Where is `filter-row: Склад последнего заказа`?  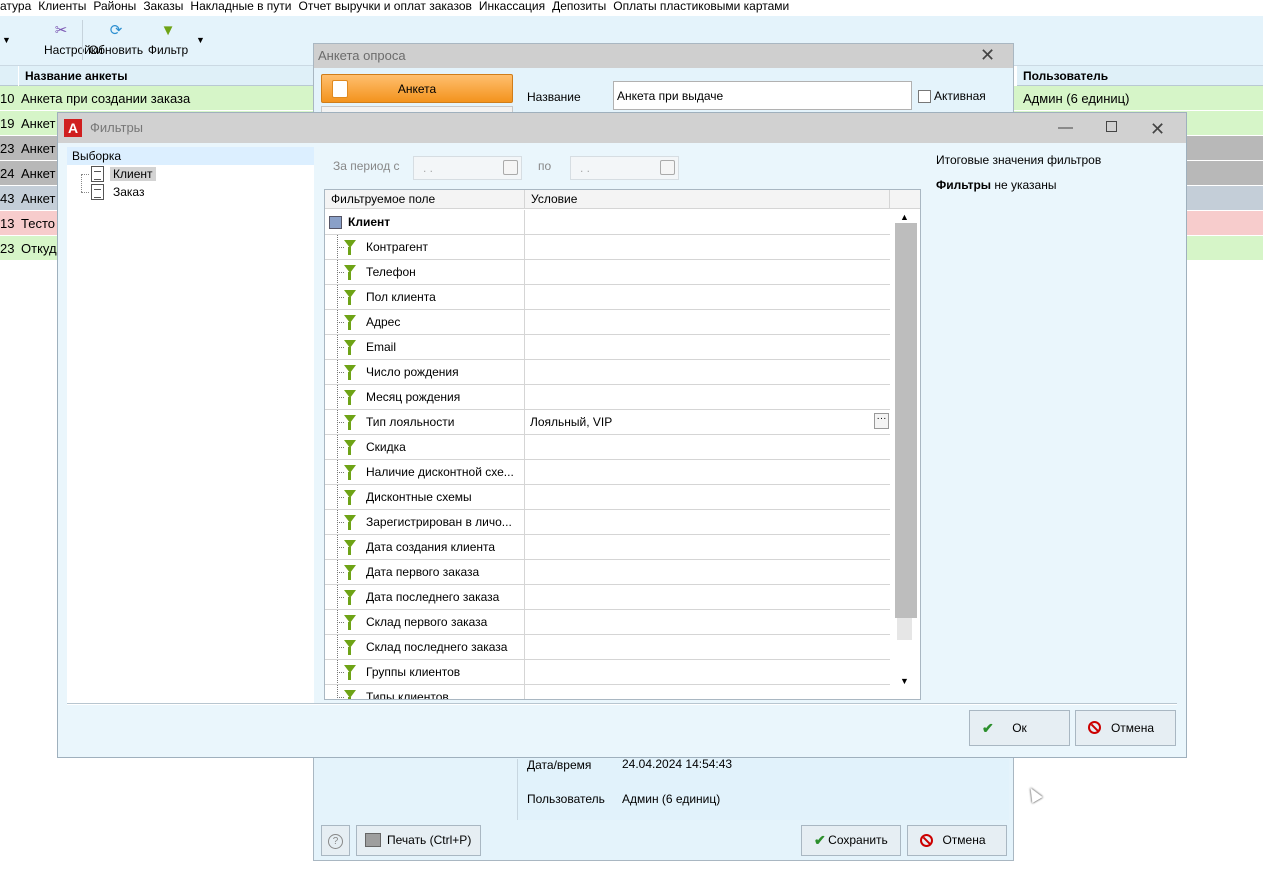 filter-row: Склад последнего заказа is located at coordinates (607, 647).